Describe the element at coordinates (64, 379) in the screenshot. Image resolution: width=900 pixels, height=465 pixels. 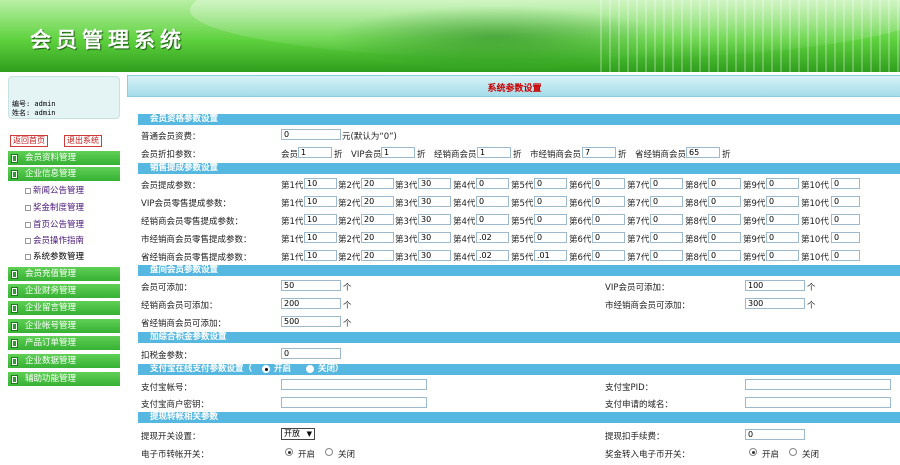
I see `menu-aux: 辅助功能管理` at that location.